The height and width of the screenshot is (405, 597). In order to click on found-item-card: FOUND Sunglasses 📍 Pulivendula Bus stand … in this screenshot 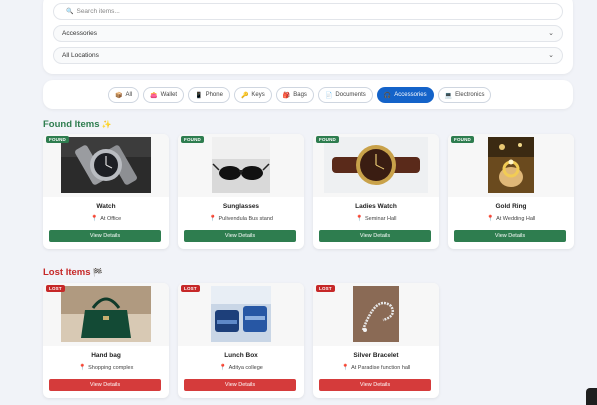, I will do `click(241, 191)`.